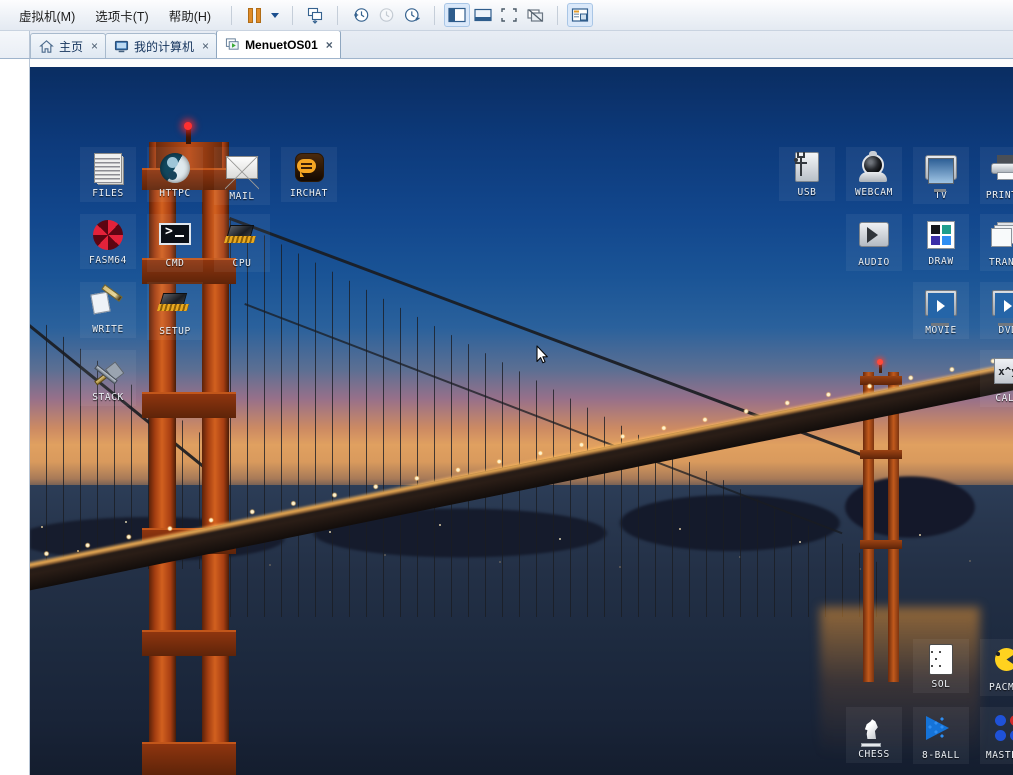  I want to click on desktop-icon-fasm64: FASM64, so click(108, 241).